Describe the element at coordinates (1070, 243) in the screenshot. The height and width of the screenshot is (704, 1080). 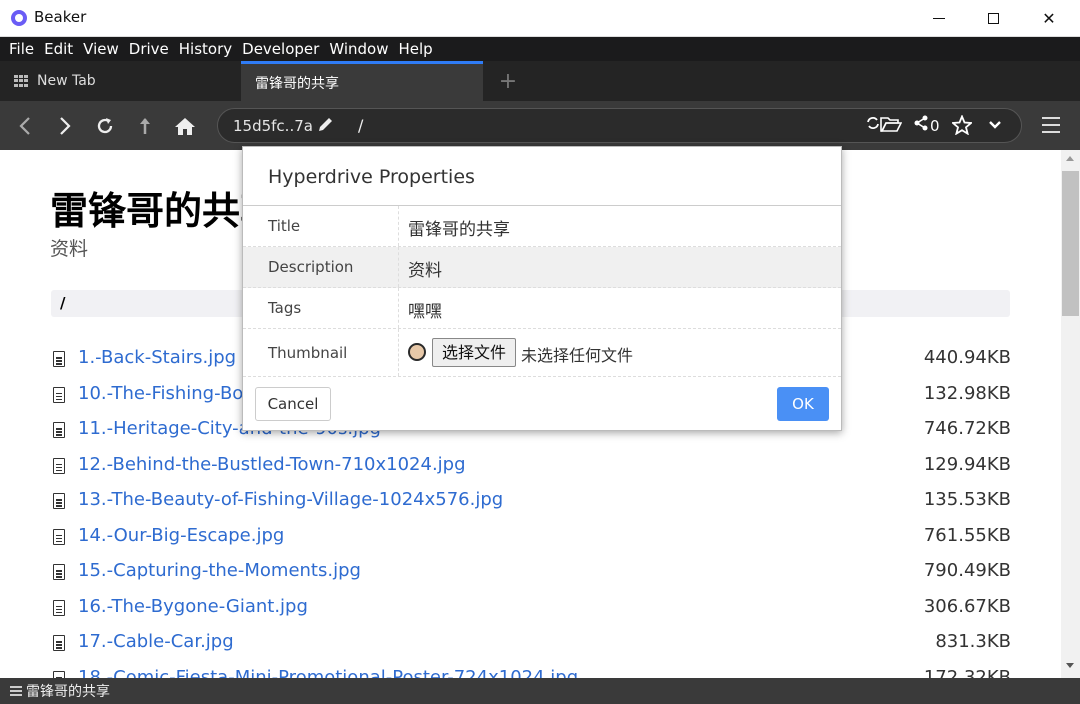
I see `scroll-thumb` at that location.